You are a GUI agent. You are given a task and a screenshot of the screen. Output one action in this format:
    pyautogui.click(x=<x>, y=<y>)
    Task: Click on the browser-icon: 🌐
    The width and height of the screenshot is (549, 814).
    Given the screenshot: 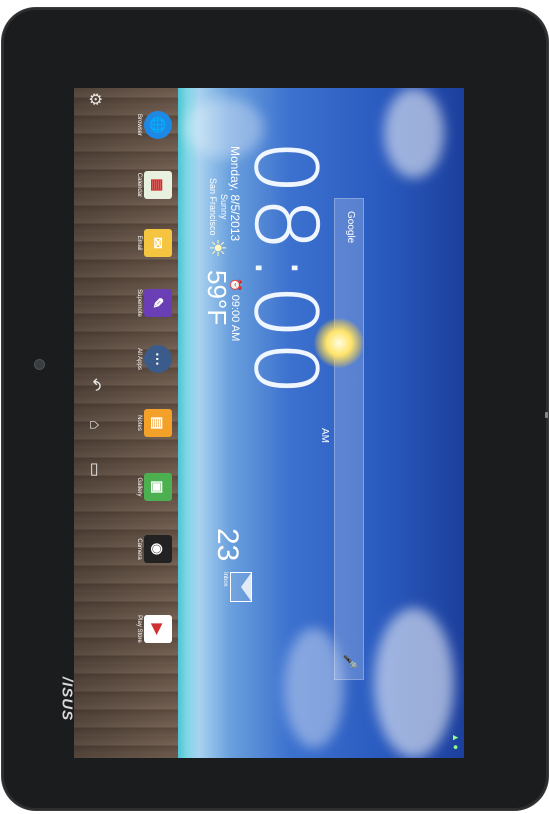 What is the action you would take?
    pyautogui.click(x=158, y=125)
    